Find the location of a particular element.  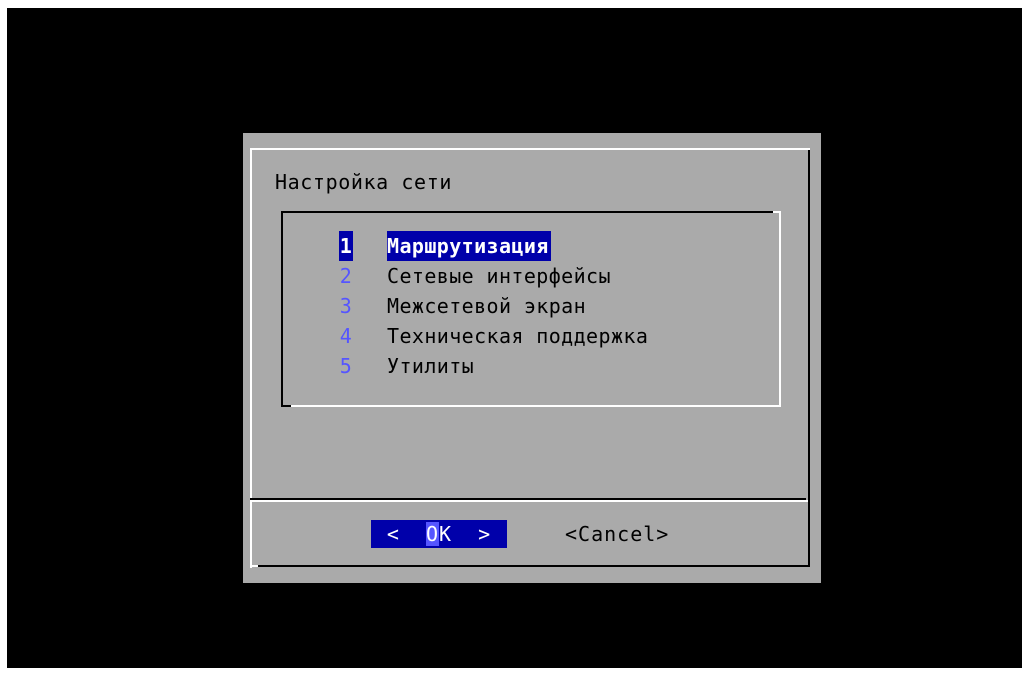

menu-item-label: Сетевые интерфейсы is located at coordinates (499, 276).